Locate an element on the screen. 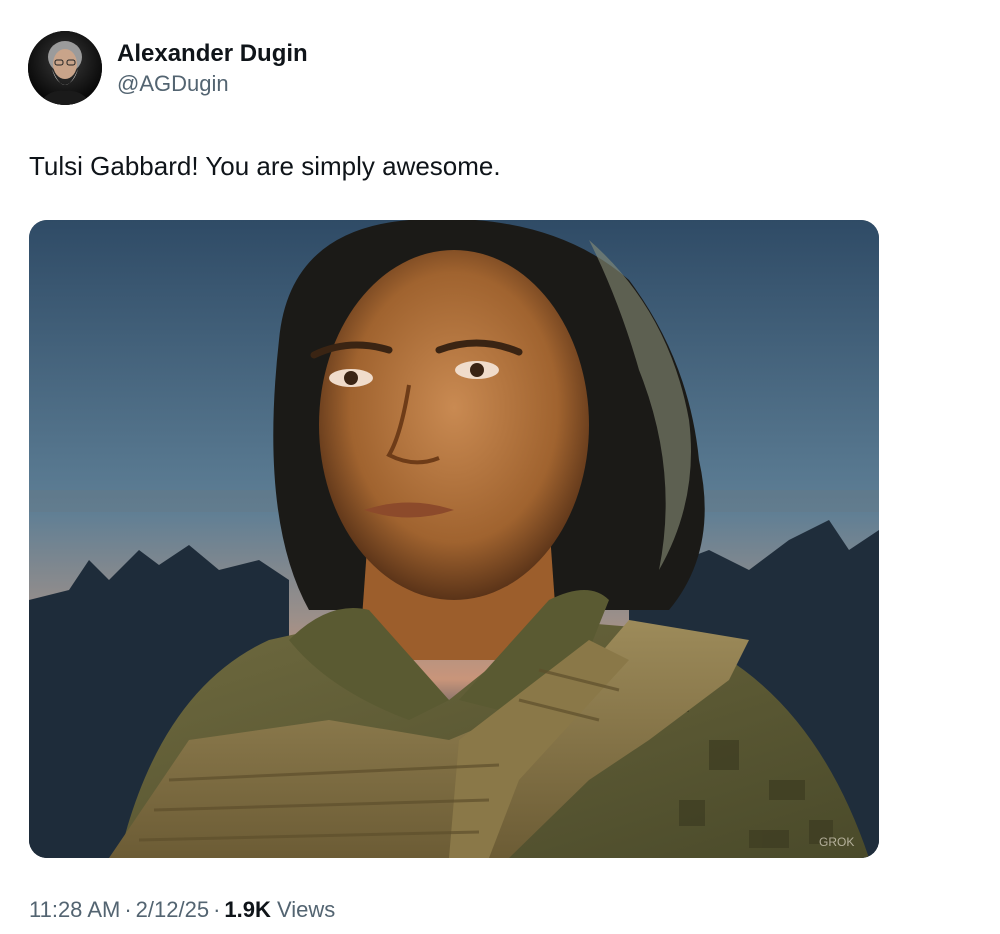  author-handle: @AGDugin is located at coordinates (173, 84).